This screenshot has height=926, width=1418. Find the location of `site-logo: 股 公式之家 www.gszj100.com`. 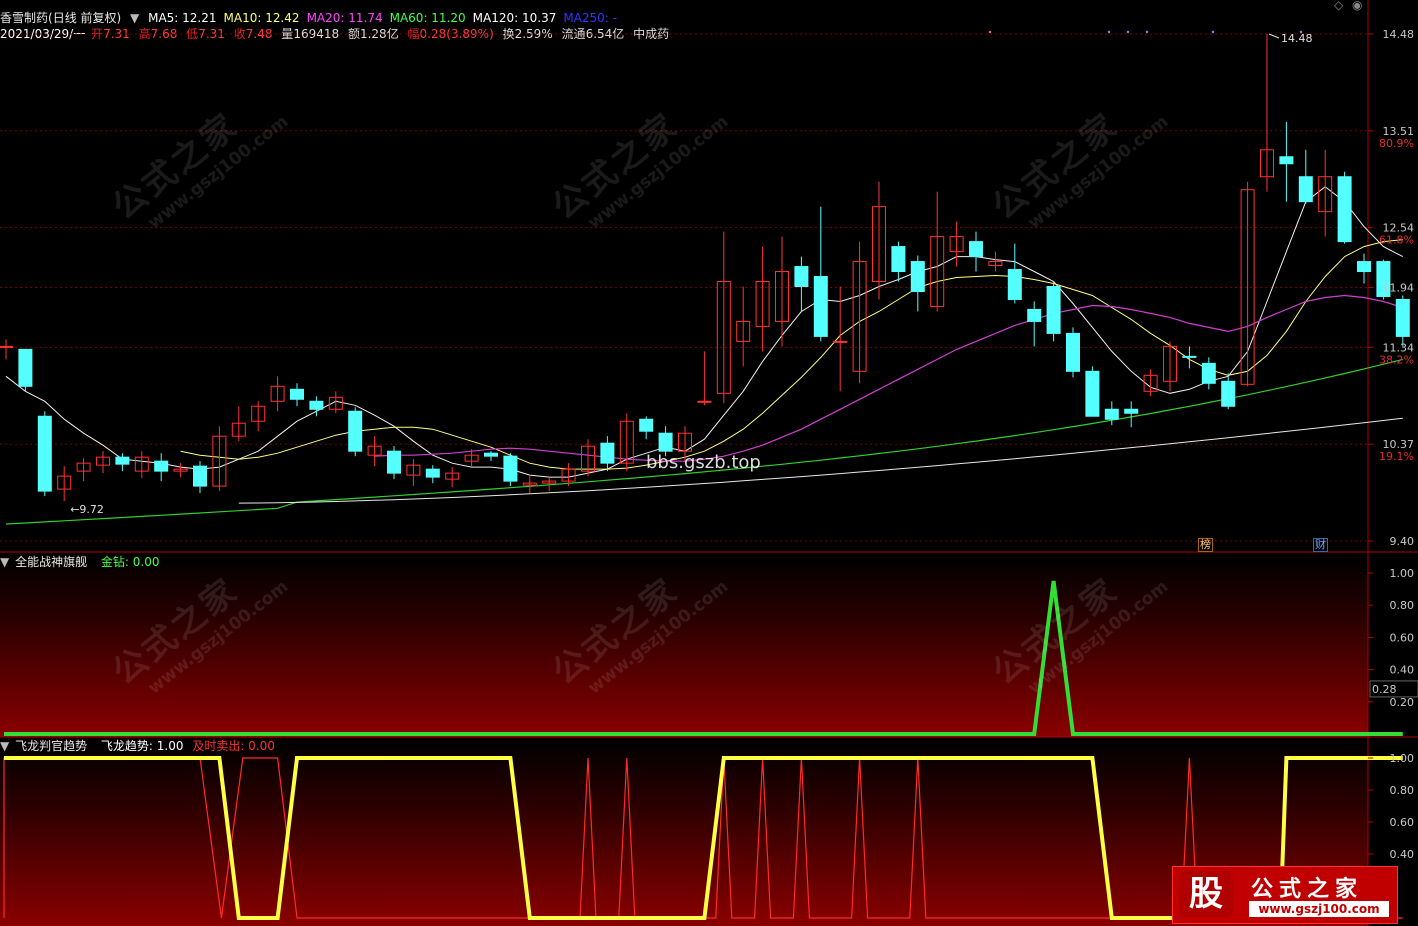

site-logo: 股 公式之家 www.gszj100.com is located at coordinates (1285, 895).